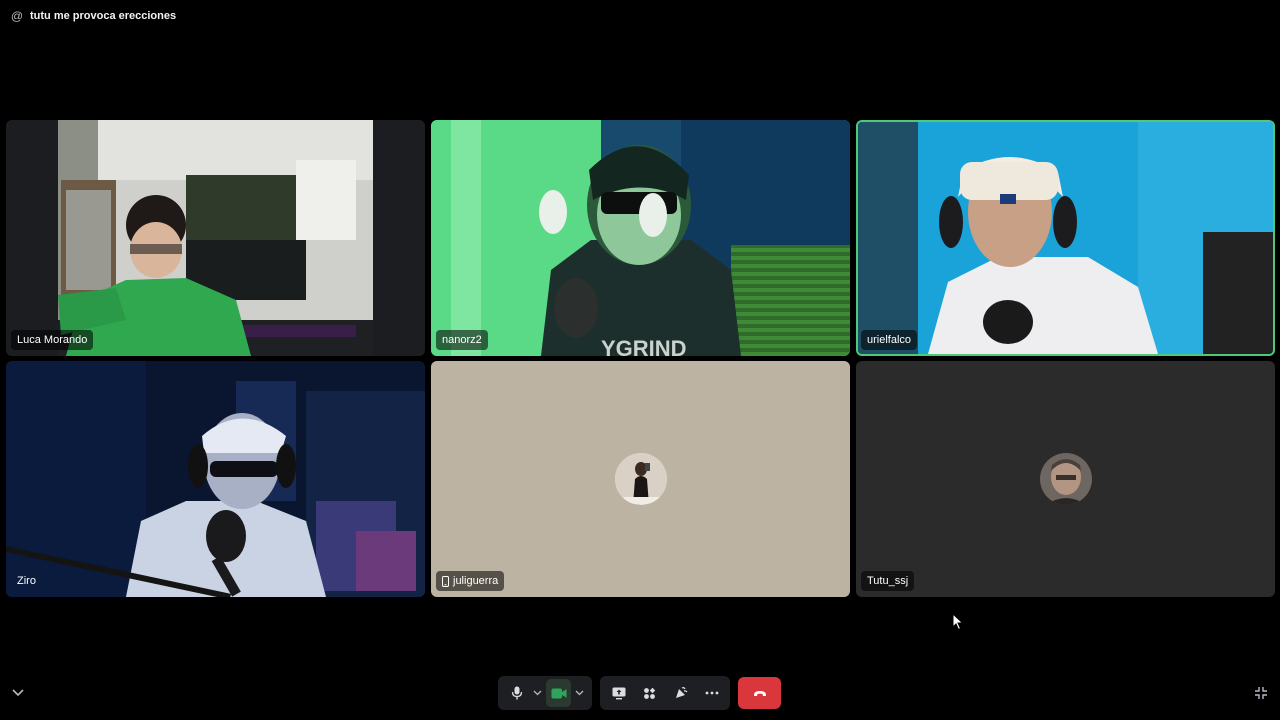 The height and width of the screenshot is (720, 1280). Describe the element at coordinates (644, 346) in the screenshot. I see `svg-text: YGRIND` at that location.